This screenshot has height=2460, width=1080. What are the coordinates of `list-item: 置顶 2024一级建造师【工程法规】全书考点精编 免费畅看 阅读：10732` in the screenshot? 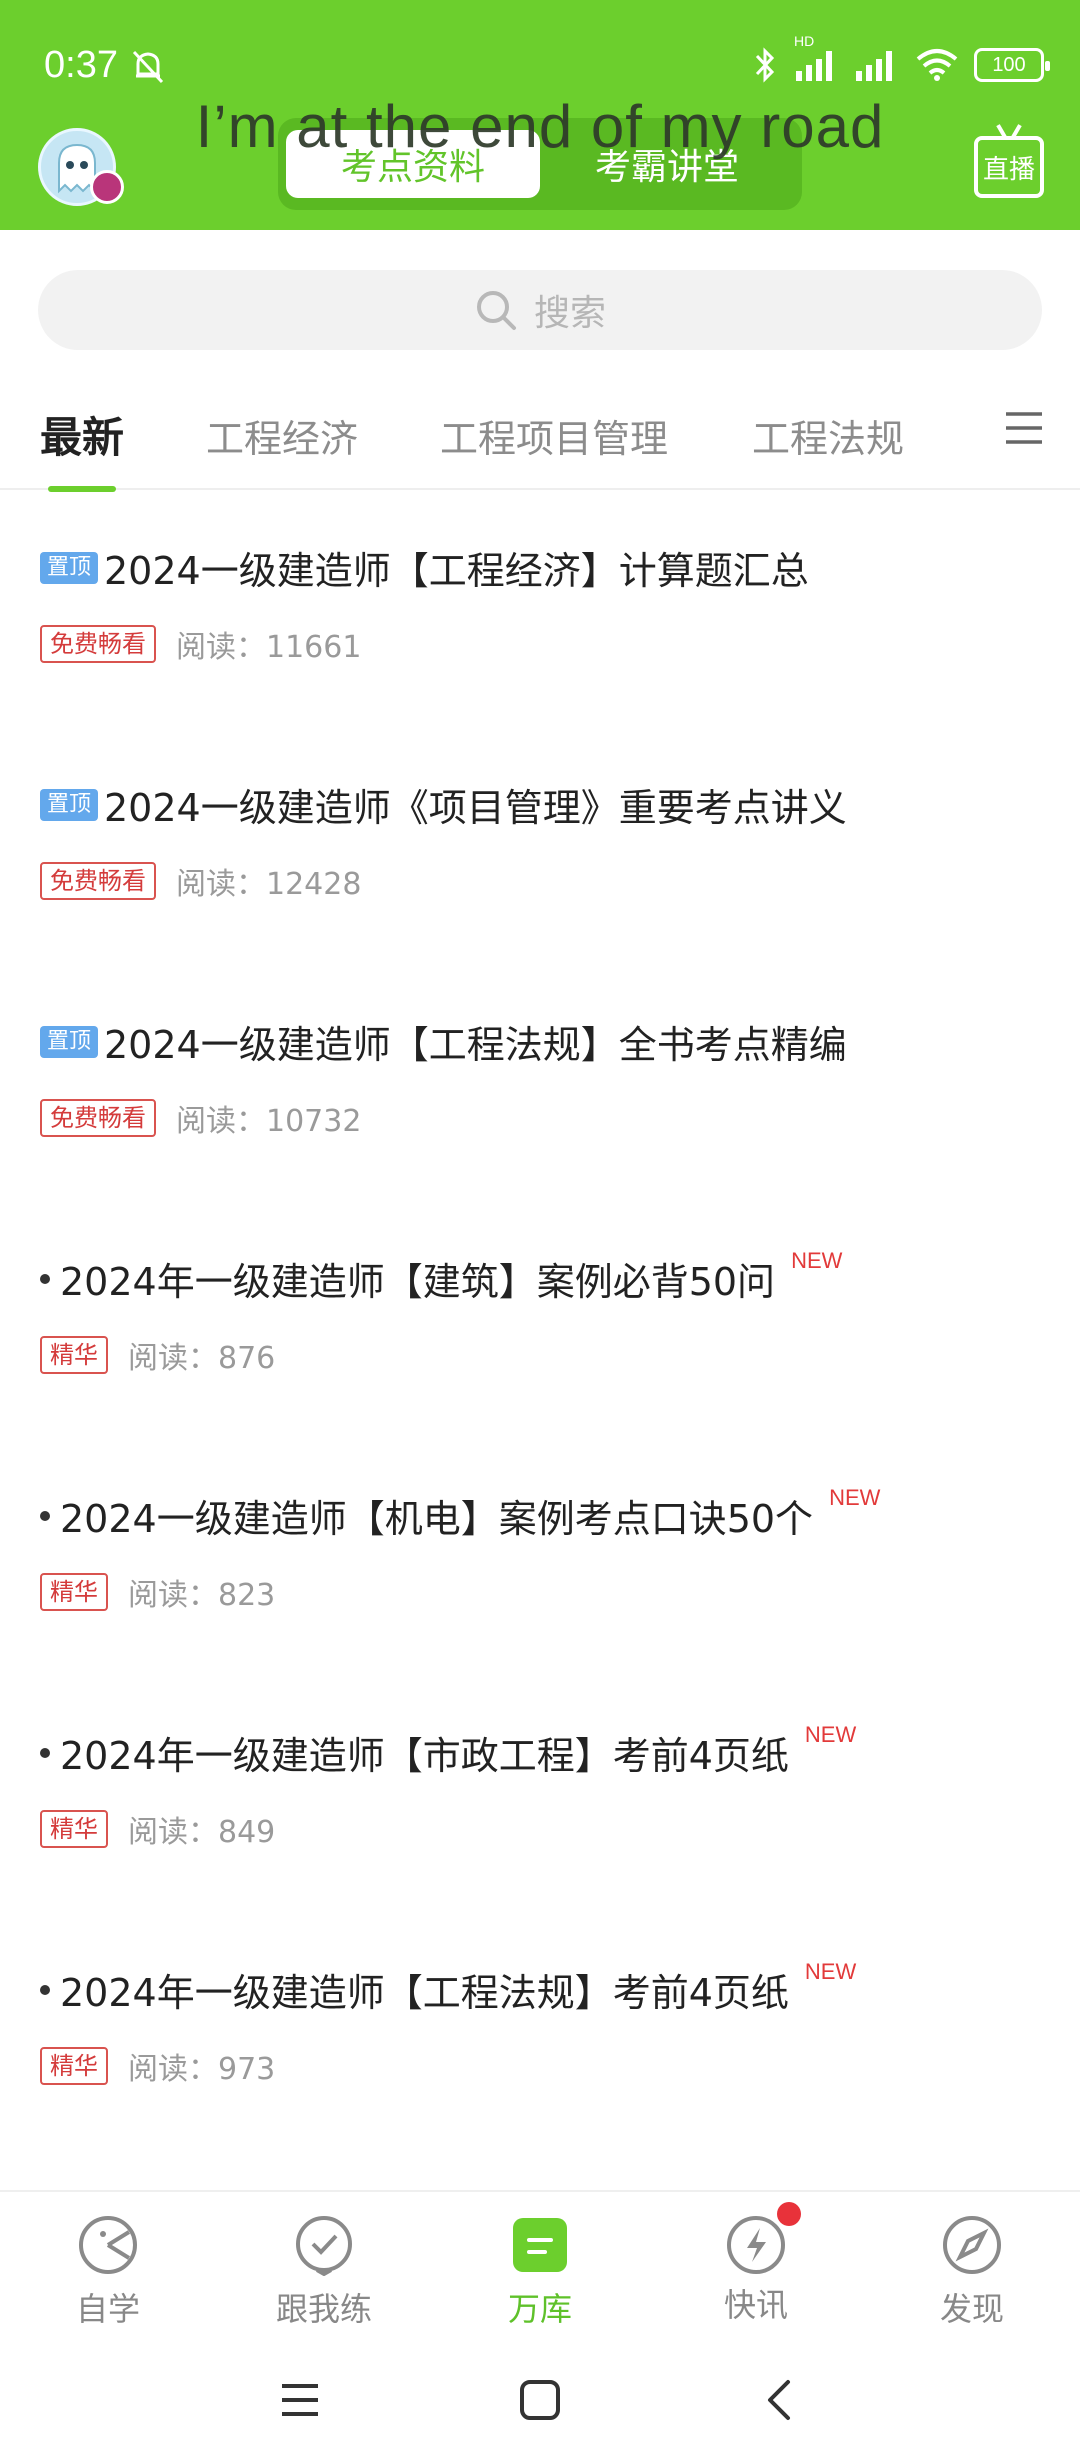 It's located at (540, 1132).